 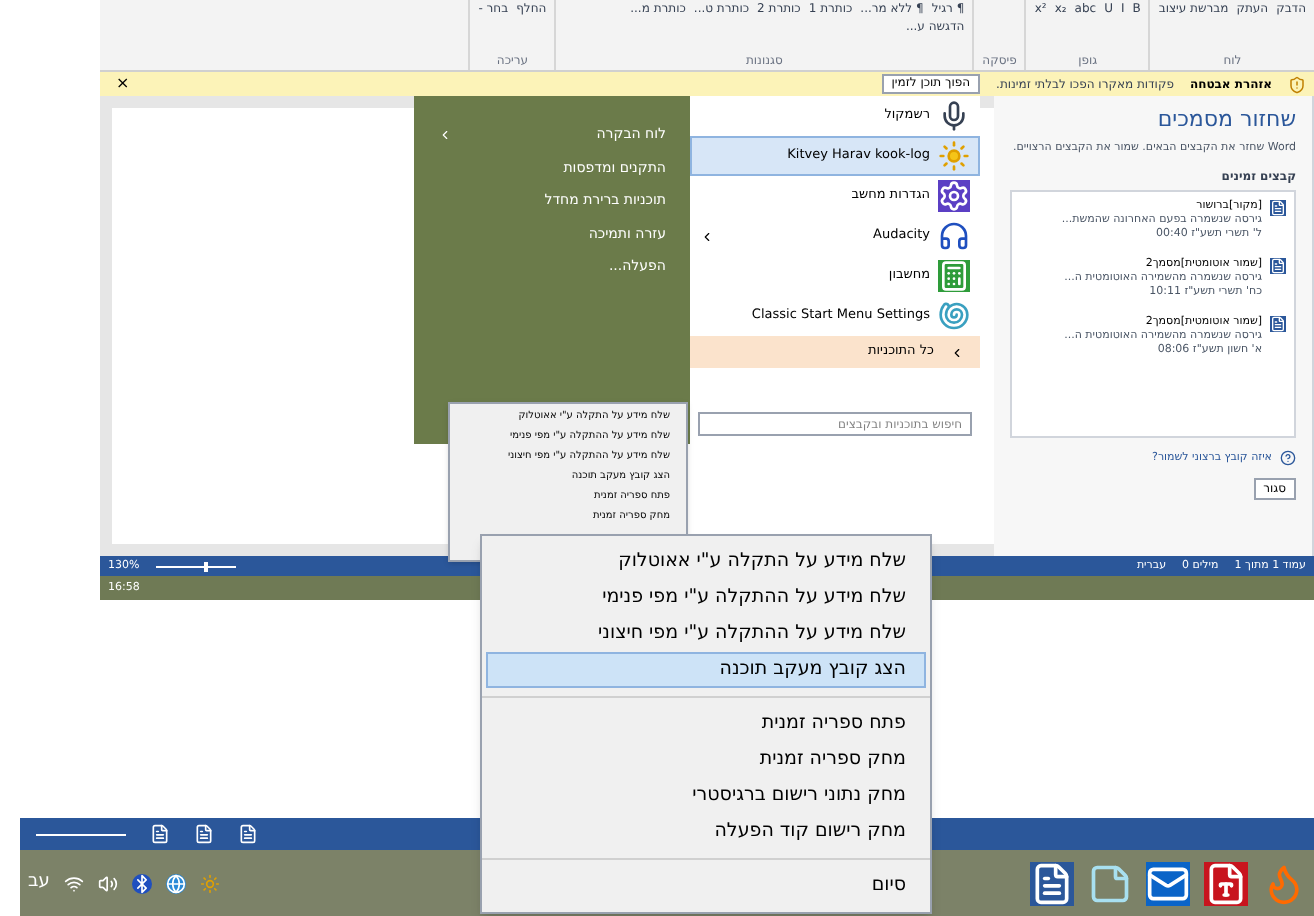 I want to click on calculator-icon, so click(x=954, y=276).